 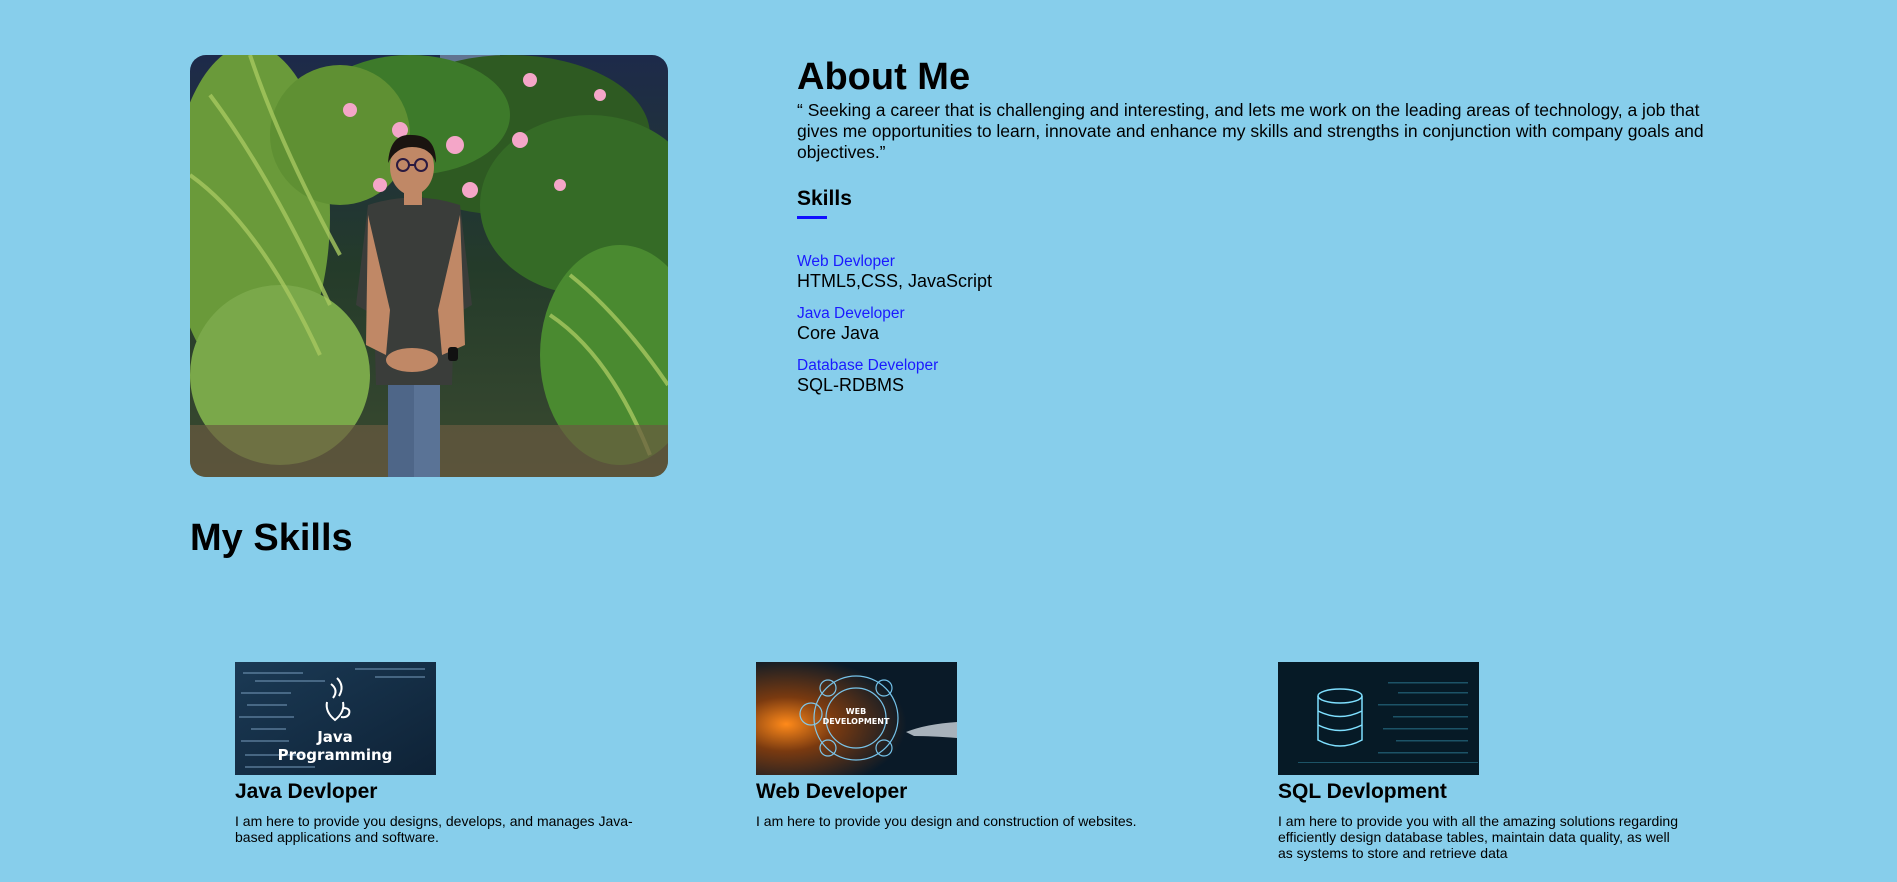 I want to click on skills-underline, so click(x=812, y=217).